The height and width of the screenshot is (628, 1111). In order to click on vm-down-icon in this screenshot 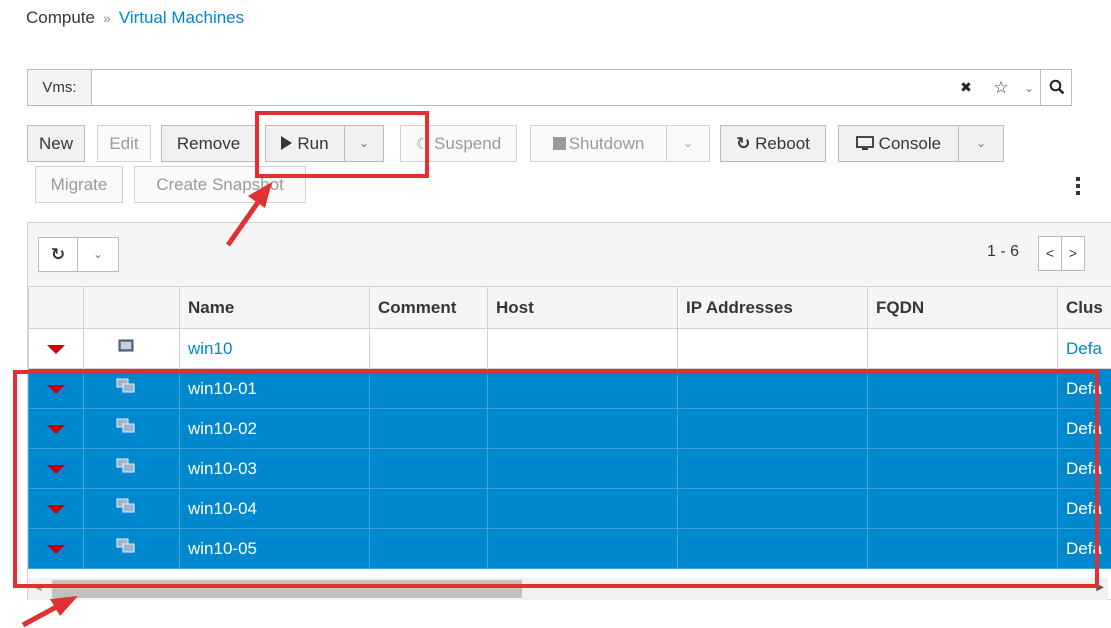, I will do `click(56, 349)`.